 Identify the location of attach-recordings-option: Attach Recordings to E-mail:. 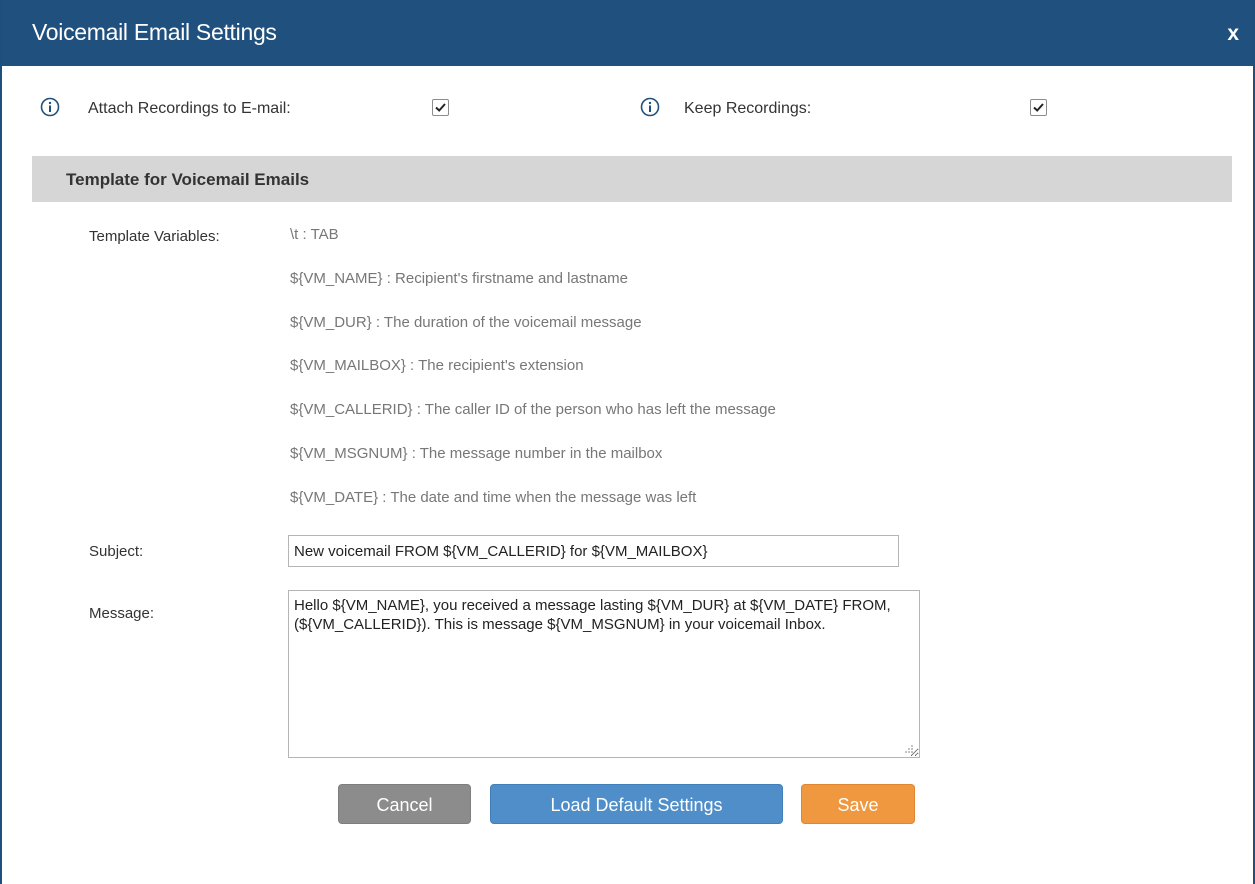
(260, 110).